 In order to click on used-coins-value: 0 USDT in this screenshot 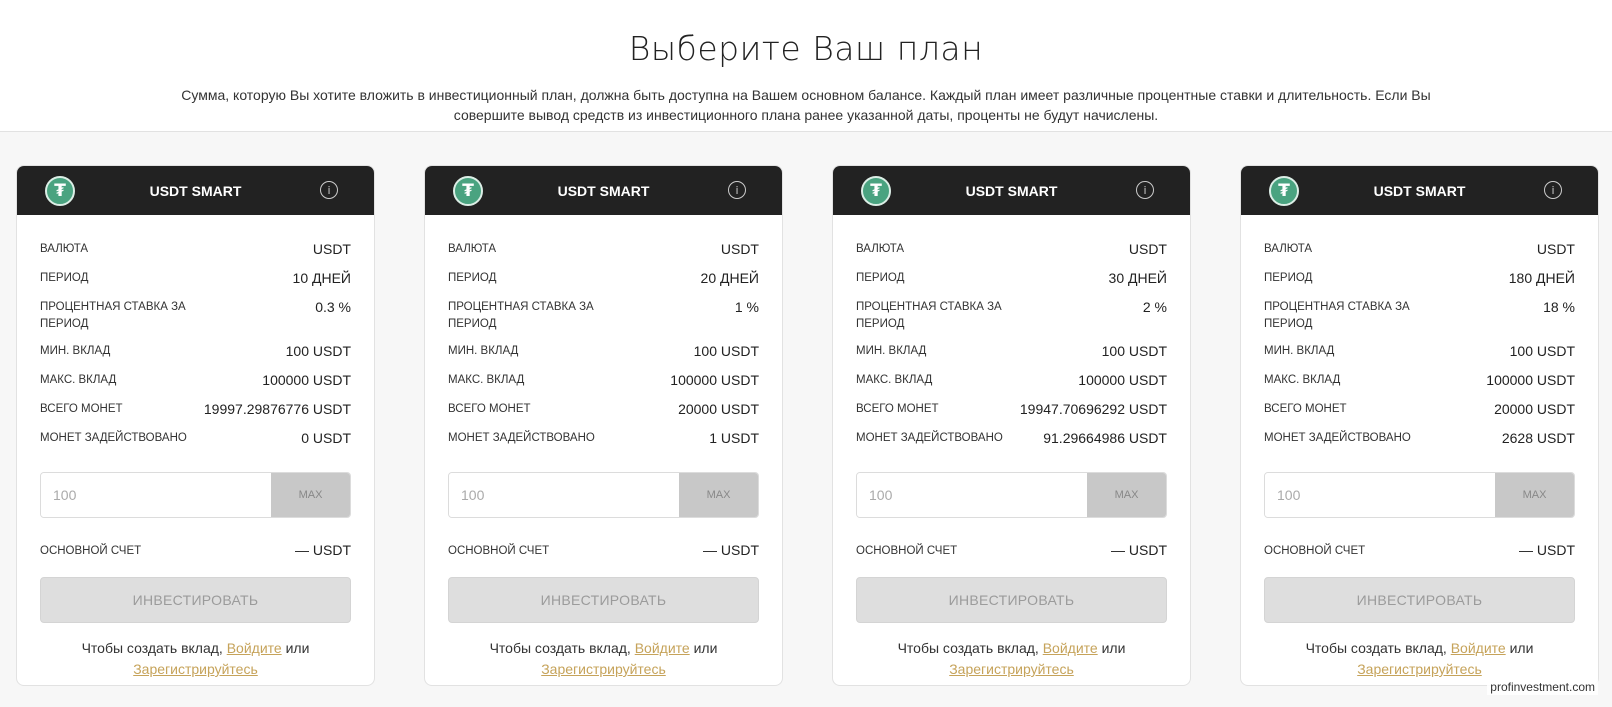, I will do `click(326, 438)`.